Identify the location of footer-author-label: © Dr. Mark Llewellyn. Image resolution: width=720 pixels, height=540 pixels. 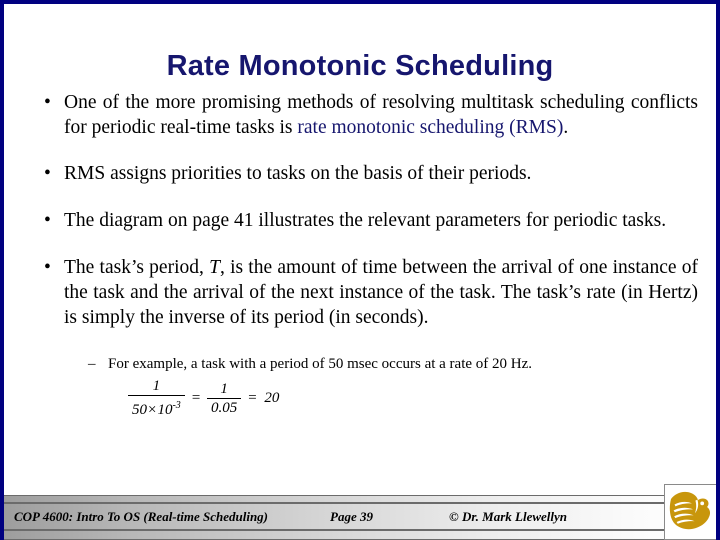
(508, 516).